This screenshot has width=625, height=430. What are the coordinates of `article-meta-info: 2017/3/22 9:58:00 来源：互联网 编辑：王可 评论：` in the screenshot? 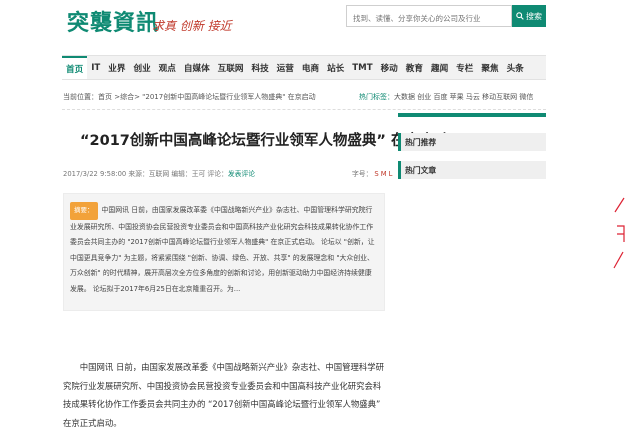 It's located at (145, 174).